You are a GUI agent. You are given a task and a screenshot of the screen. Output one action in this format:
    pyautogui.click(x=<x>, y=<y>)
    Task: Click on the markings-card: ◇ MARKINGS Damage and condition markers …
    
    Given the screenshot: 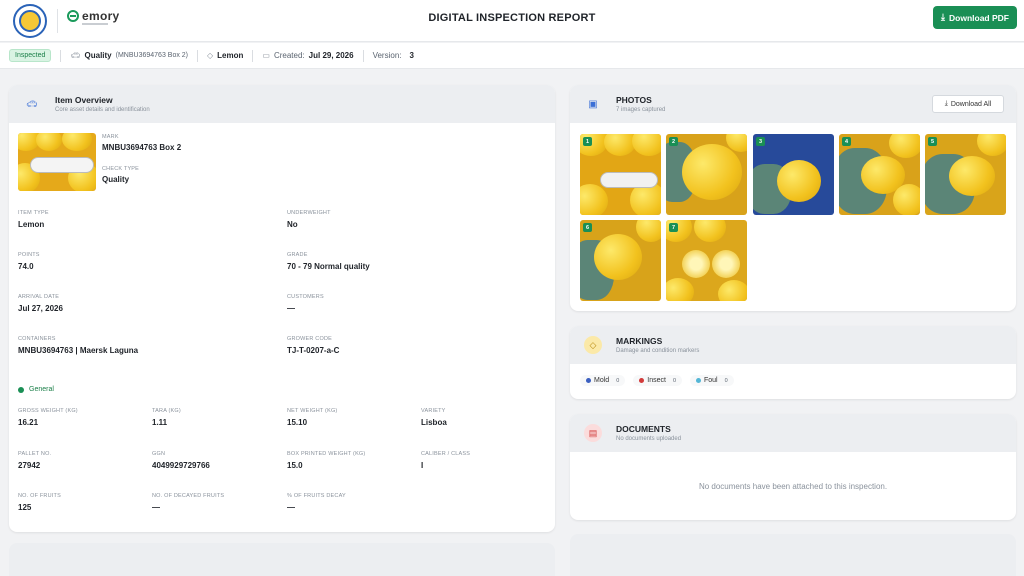 What is the action you would take?
    pyautogui.click(x=793, y=362)
    